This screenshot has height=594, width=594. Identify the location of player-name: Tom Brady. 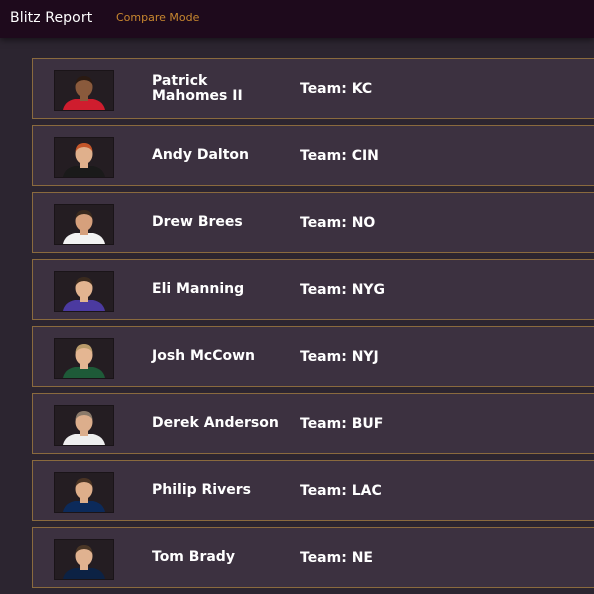
(193, 557).